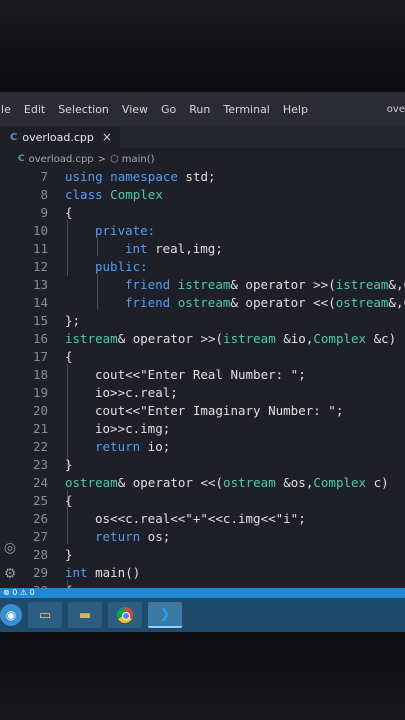 This screenshot has width=405, height=720. I want to click on file-explorer-icon: ▭, so click(45, 615).